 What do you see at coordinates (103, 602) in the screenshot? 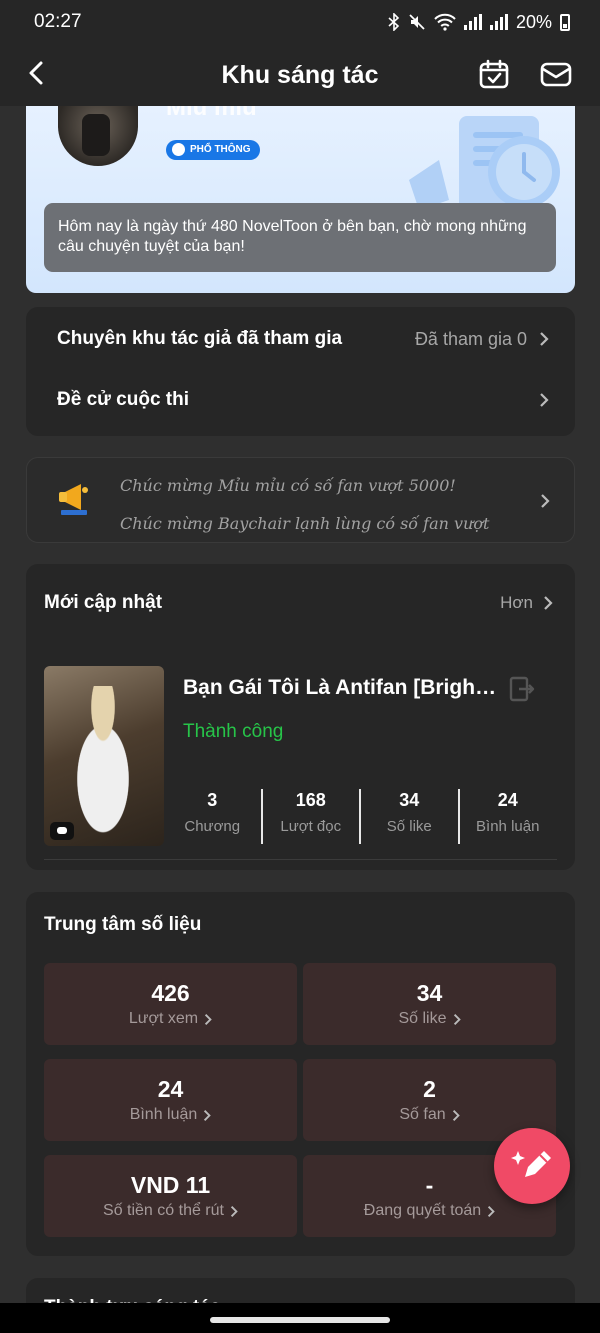
I see `recent-updates-title: Mới cập nhật` at bounding box center [103, 602].